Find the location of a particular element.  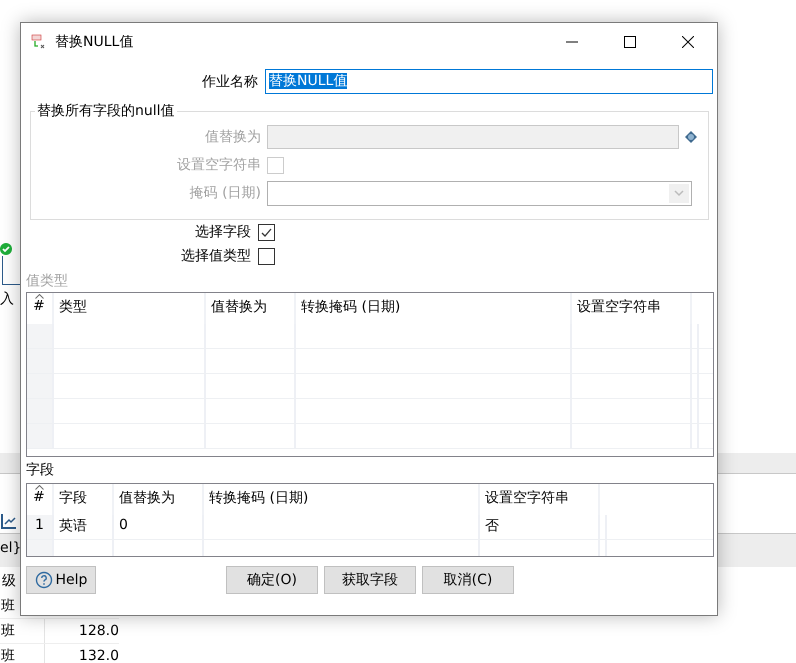

chart-icon is located at coordinates (9, 521).